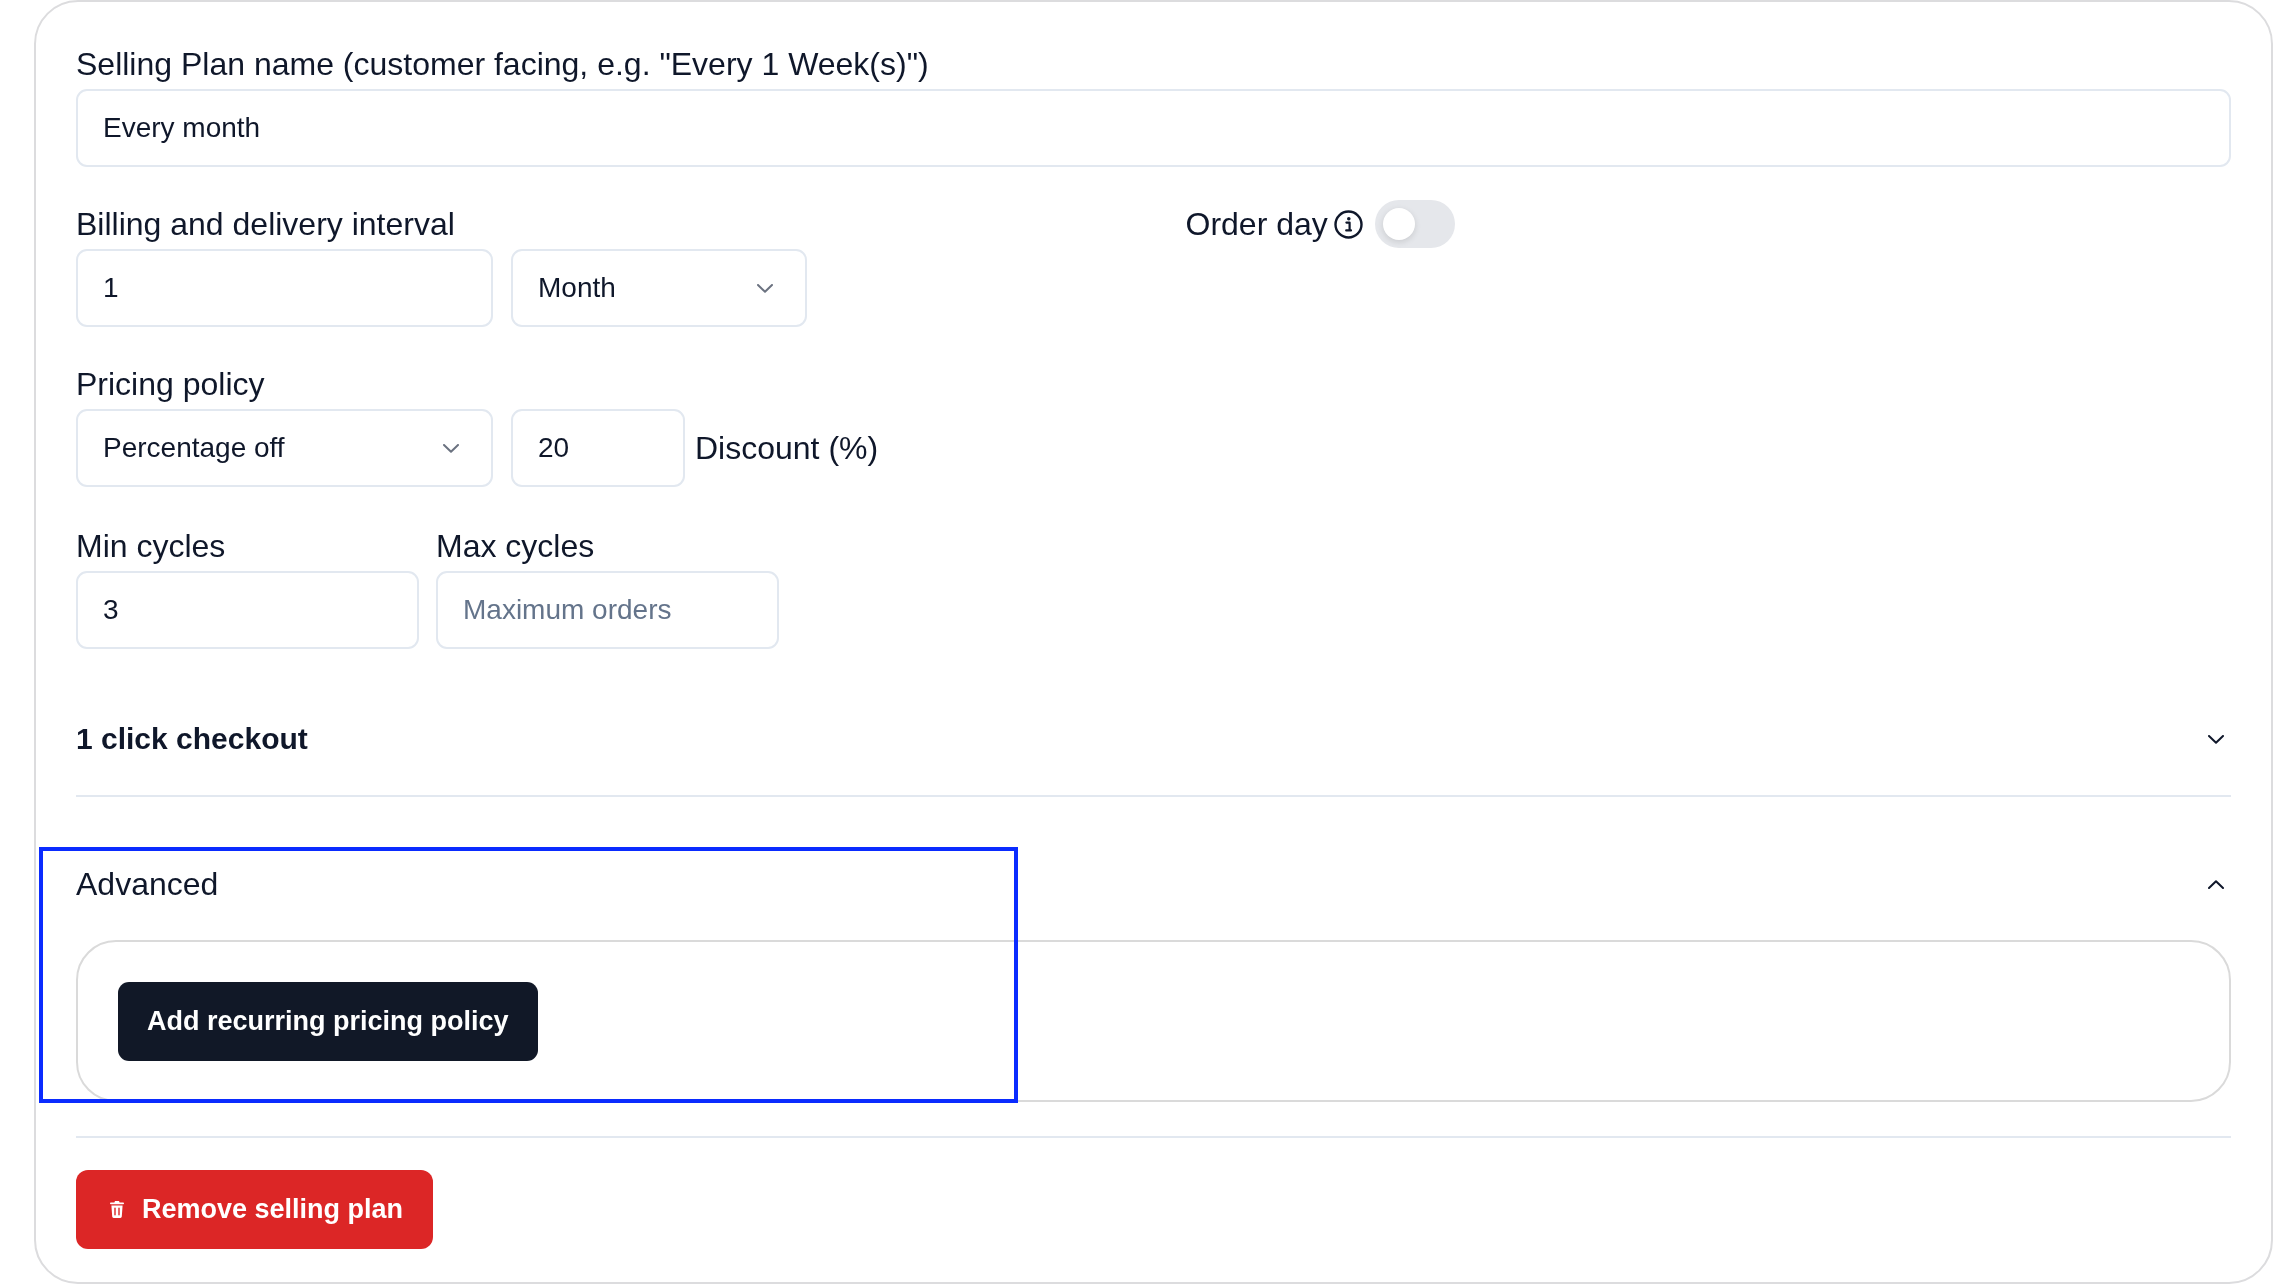  Describe the element at coordinates (255, 1209) in the screenshot. I see `remove-button: Remove selling plan` at that location.